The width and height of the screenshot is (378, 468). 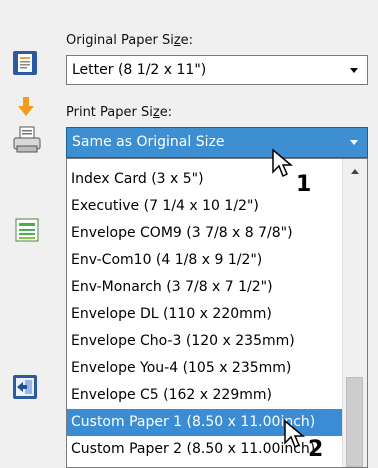 I want to click on print-paper-size-select: Same as Original Size, so click(x=217, y=142).